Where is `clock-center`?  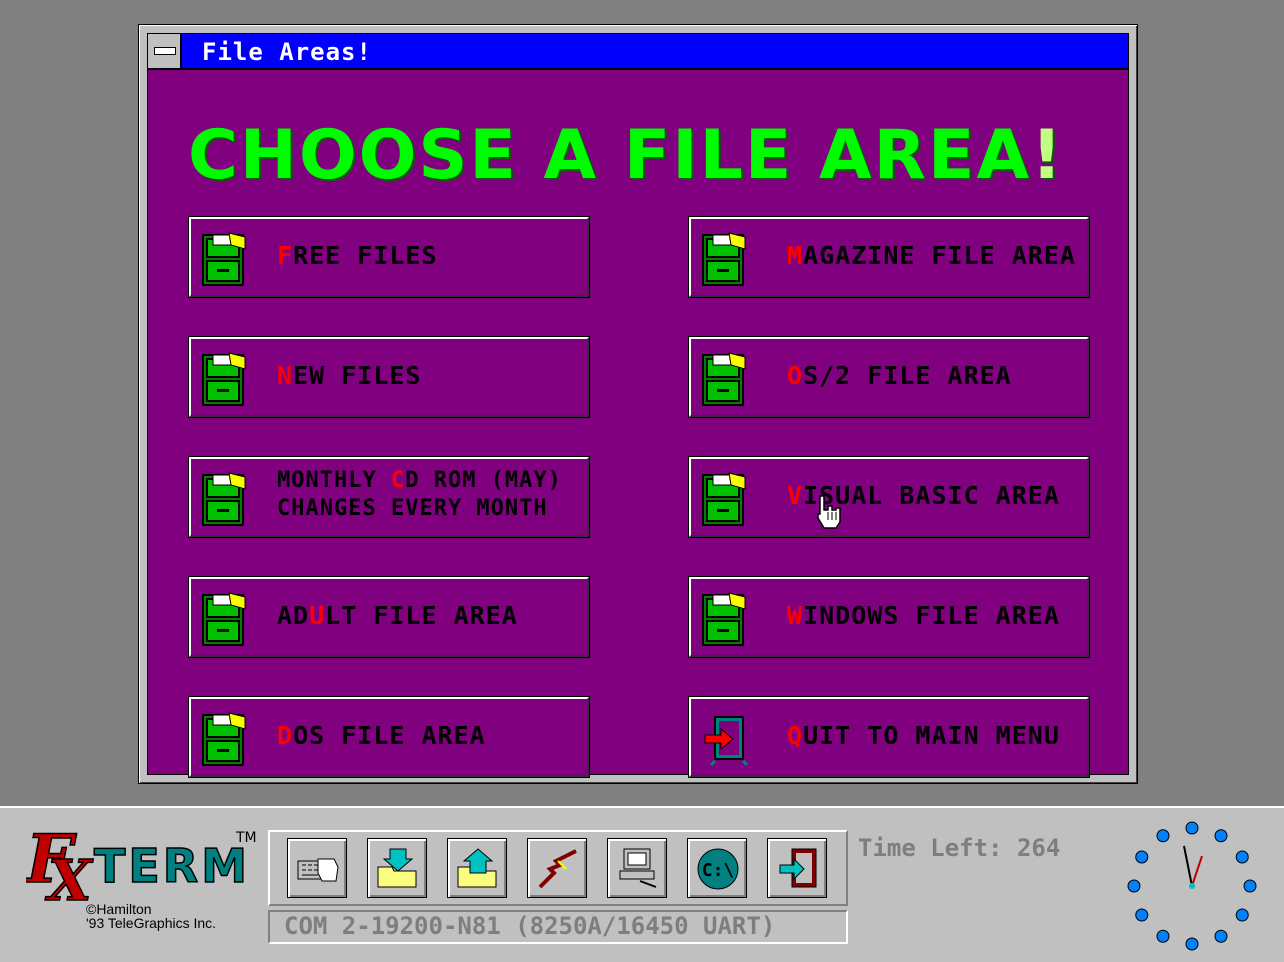 clock-center is located at coordinates (1192, 886).